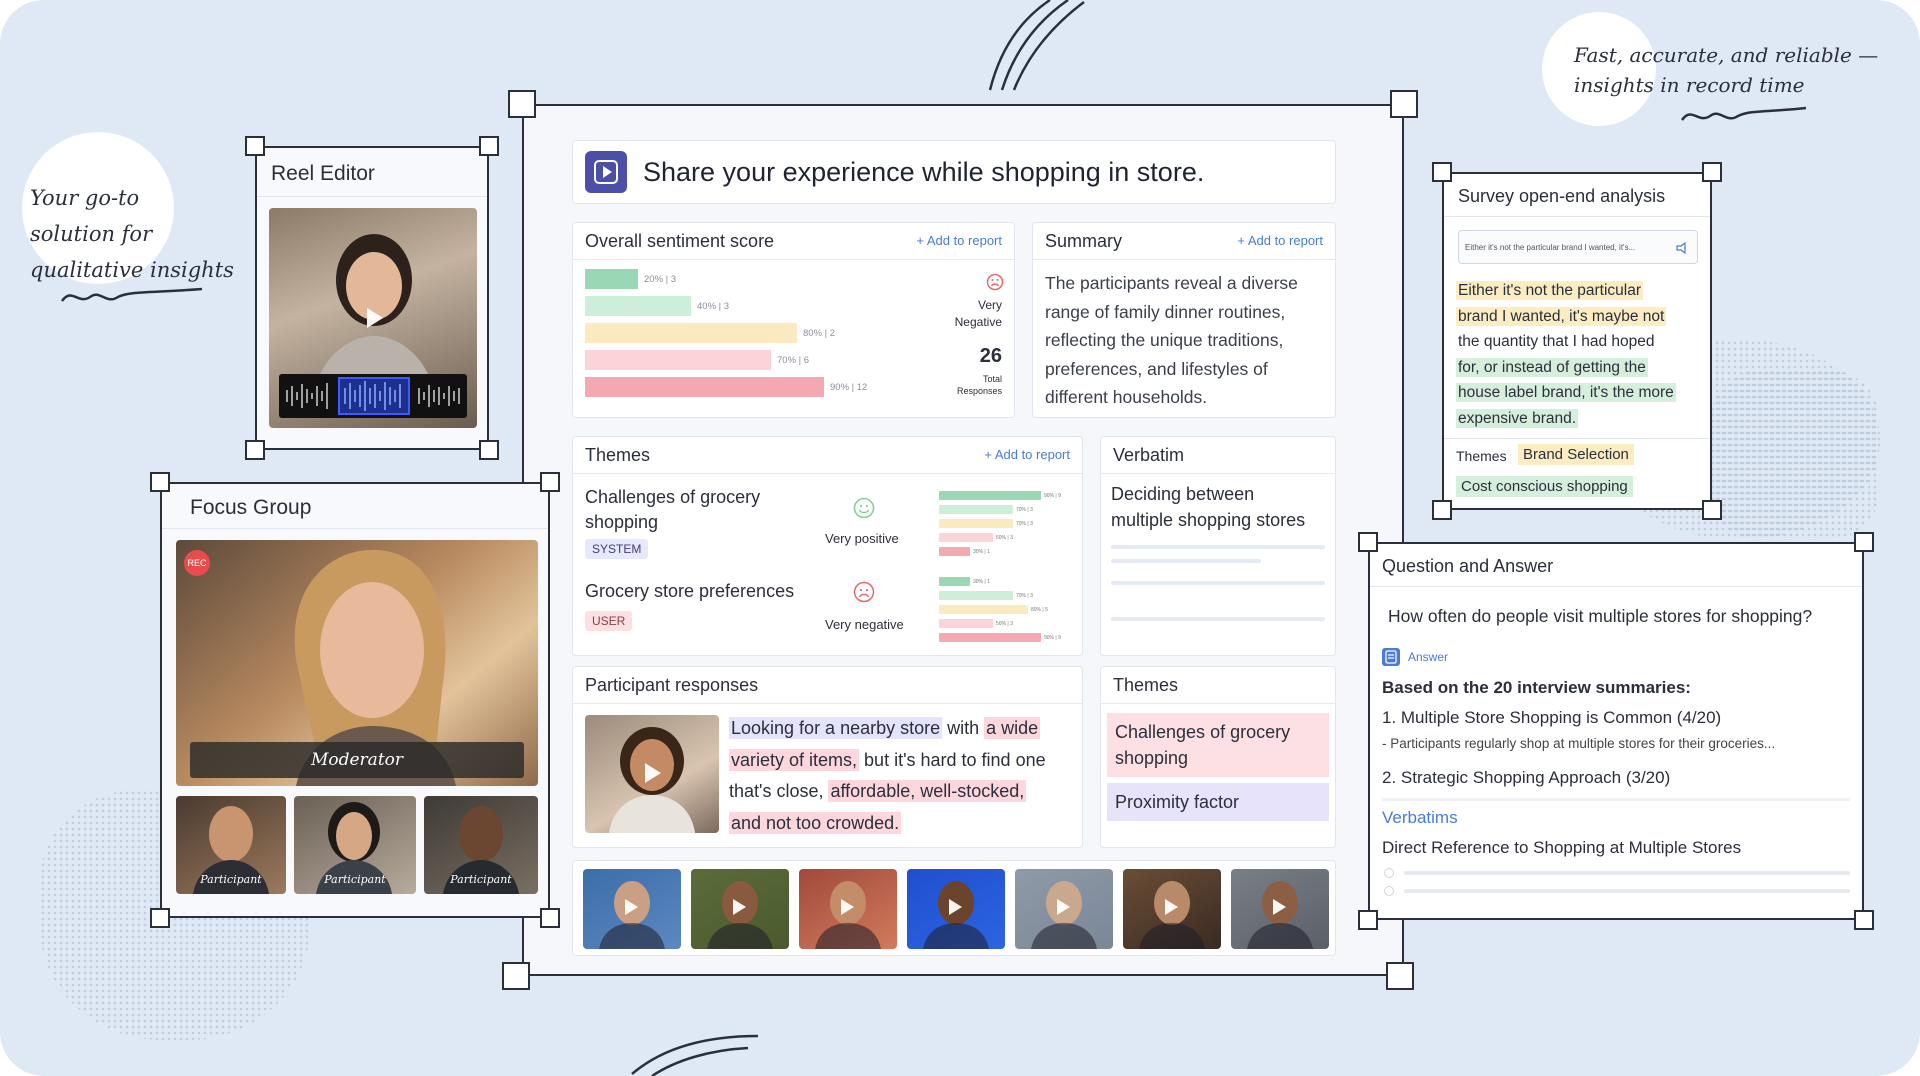 Image resolution: width=1920 pixels, height=1076 pixels. What do you see at coordinates (1024, 510) in the screenshot?
I see `theme-mini-bar-label: 70% | 3` at bounding box center [1024, 510].